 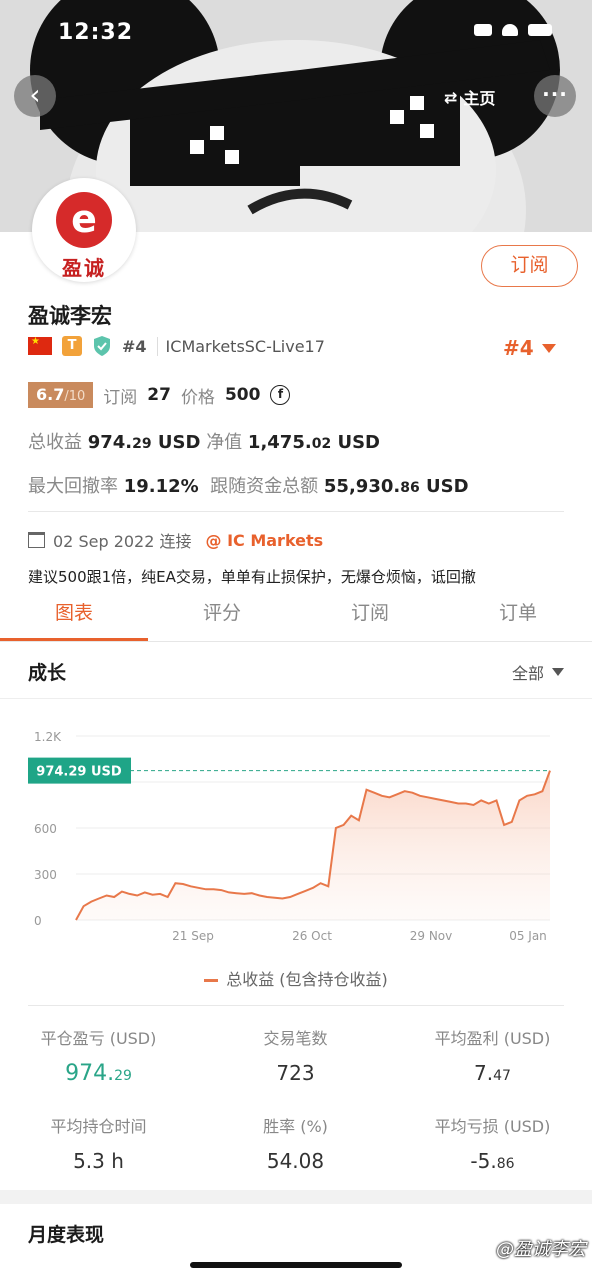 What do you see at coordinates (492, 1126) in the screenshot?
I see `metric-label: 平均亏损 (USD)` at bounding box center [492, 1126].